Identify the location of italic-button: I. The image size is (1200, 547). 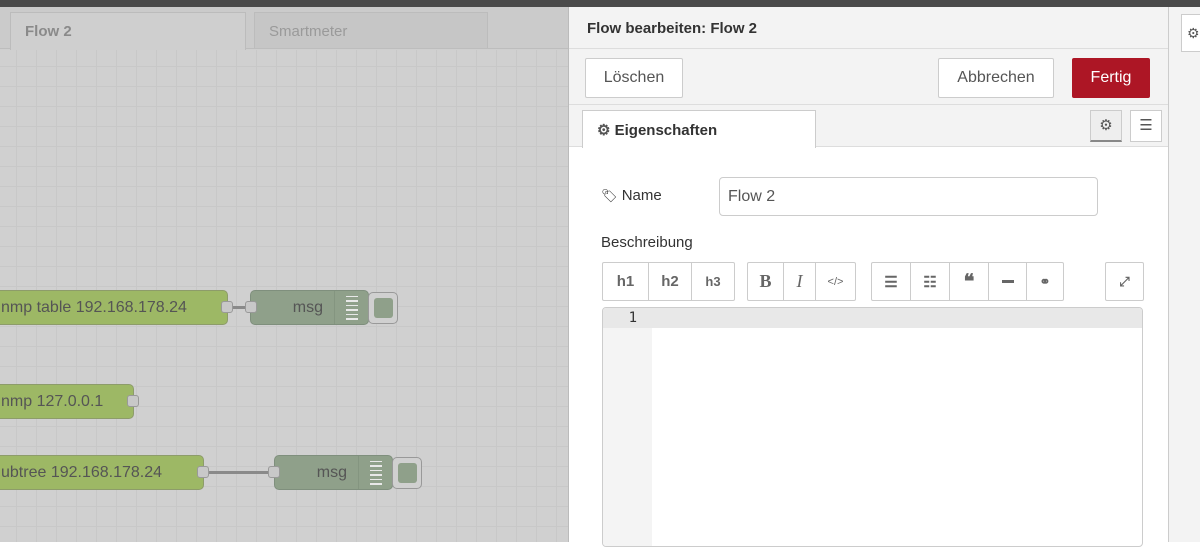
(800, 281).